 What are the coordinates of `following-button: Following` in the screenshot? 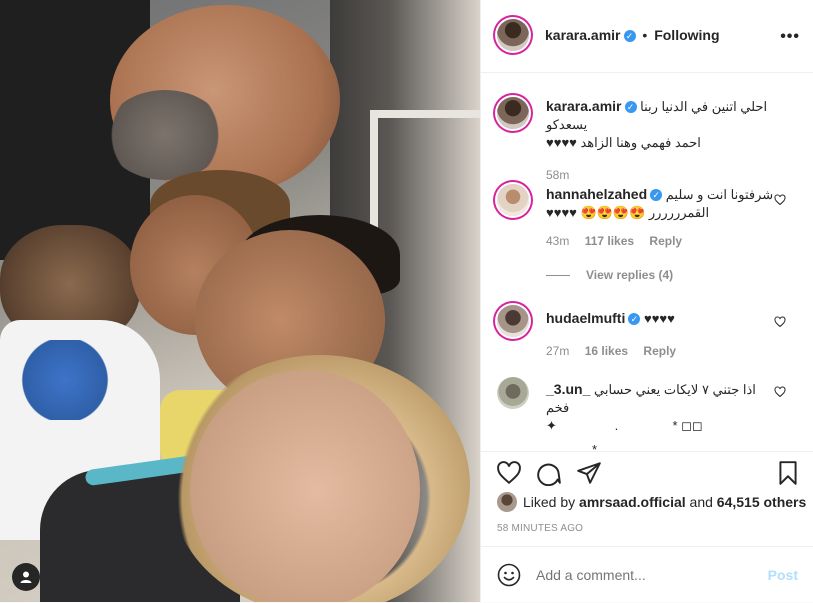 It's located at (686, 35).